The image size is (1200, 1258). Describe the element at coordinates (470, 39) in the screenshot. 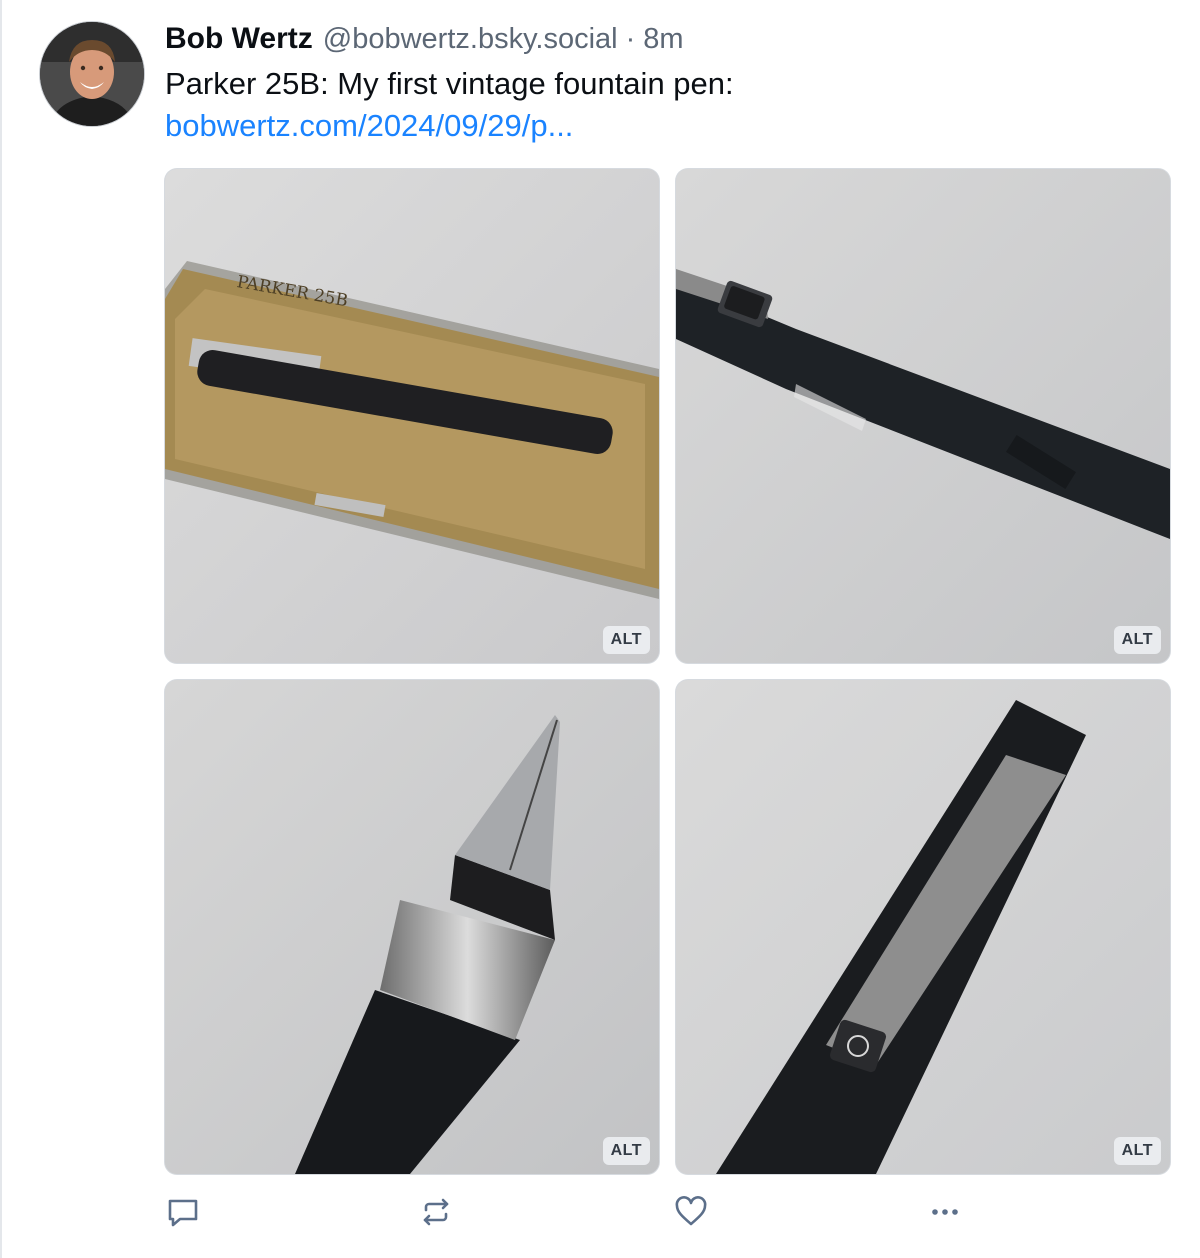

I see `author-handle: @bobwertz.bsky.social` at that location.